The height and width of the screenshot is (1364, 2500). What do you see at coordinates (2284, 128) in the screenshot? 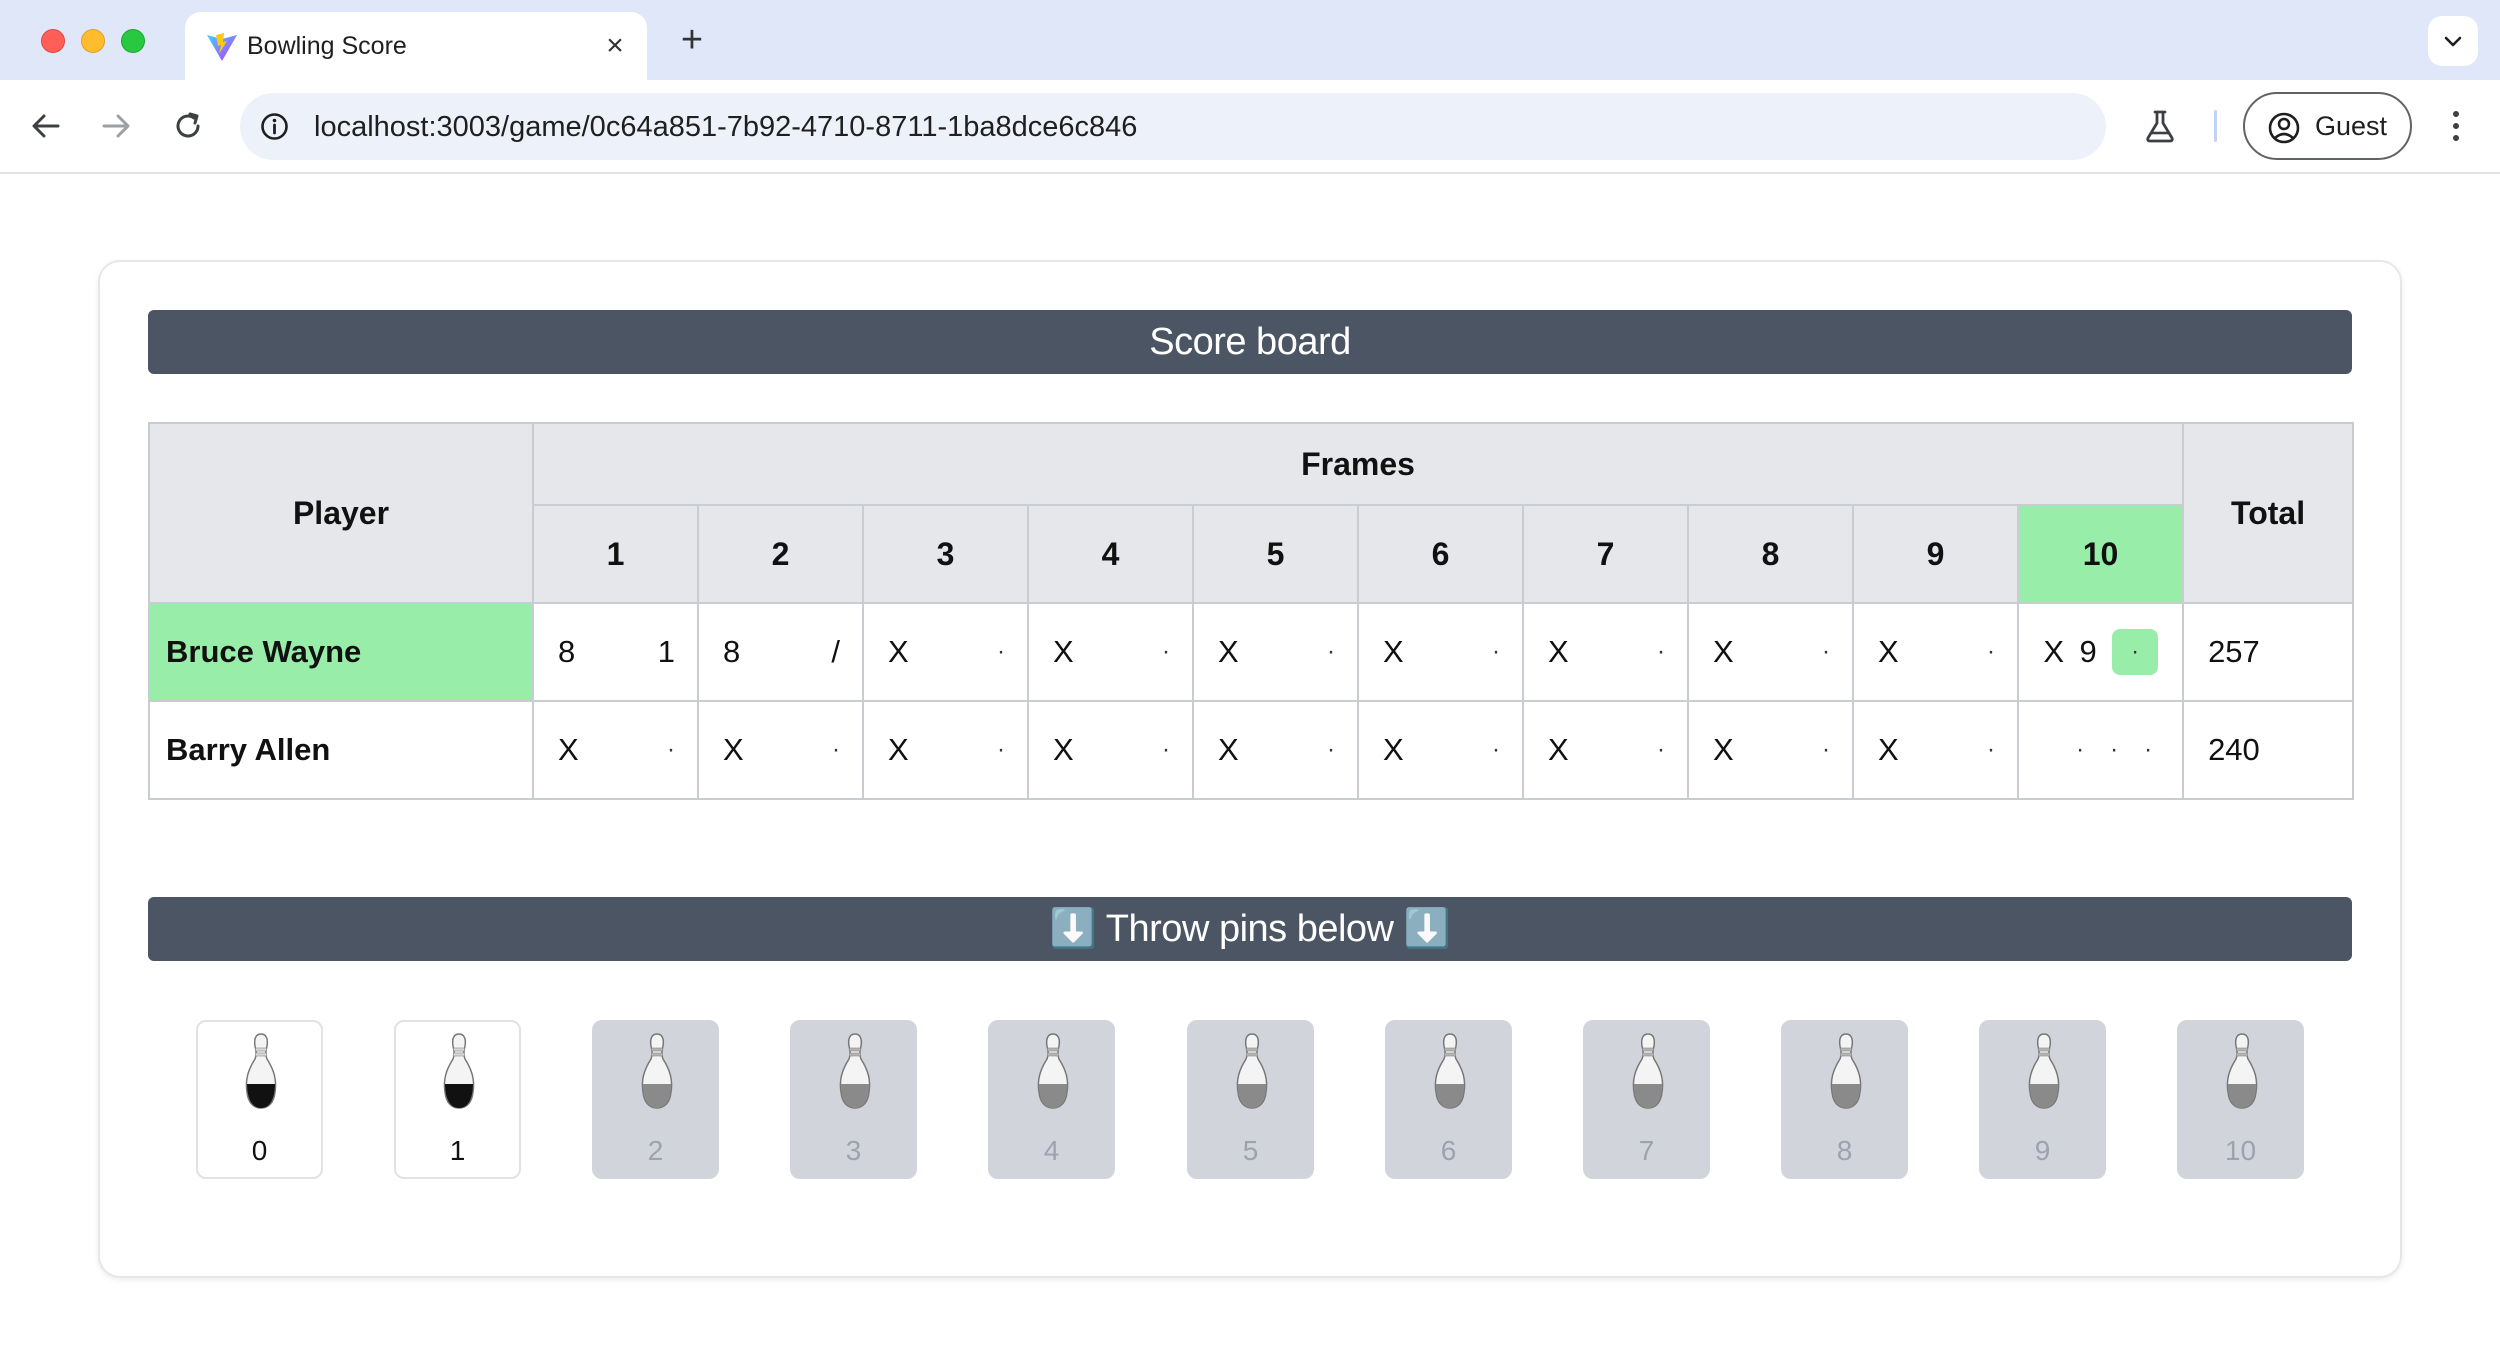
I see `account-circle-icon` at bounding box center [2284, 128].